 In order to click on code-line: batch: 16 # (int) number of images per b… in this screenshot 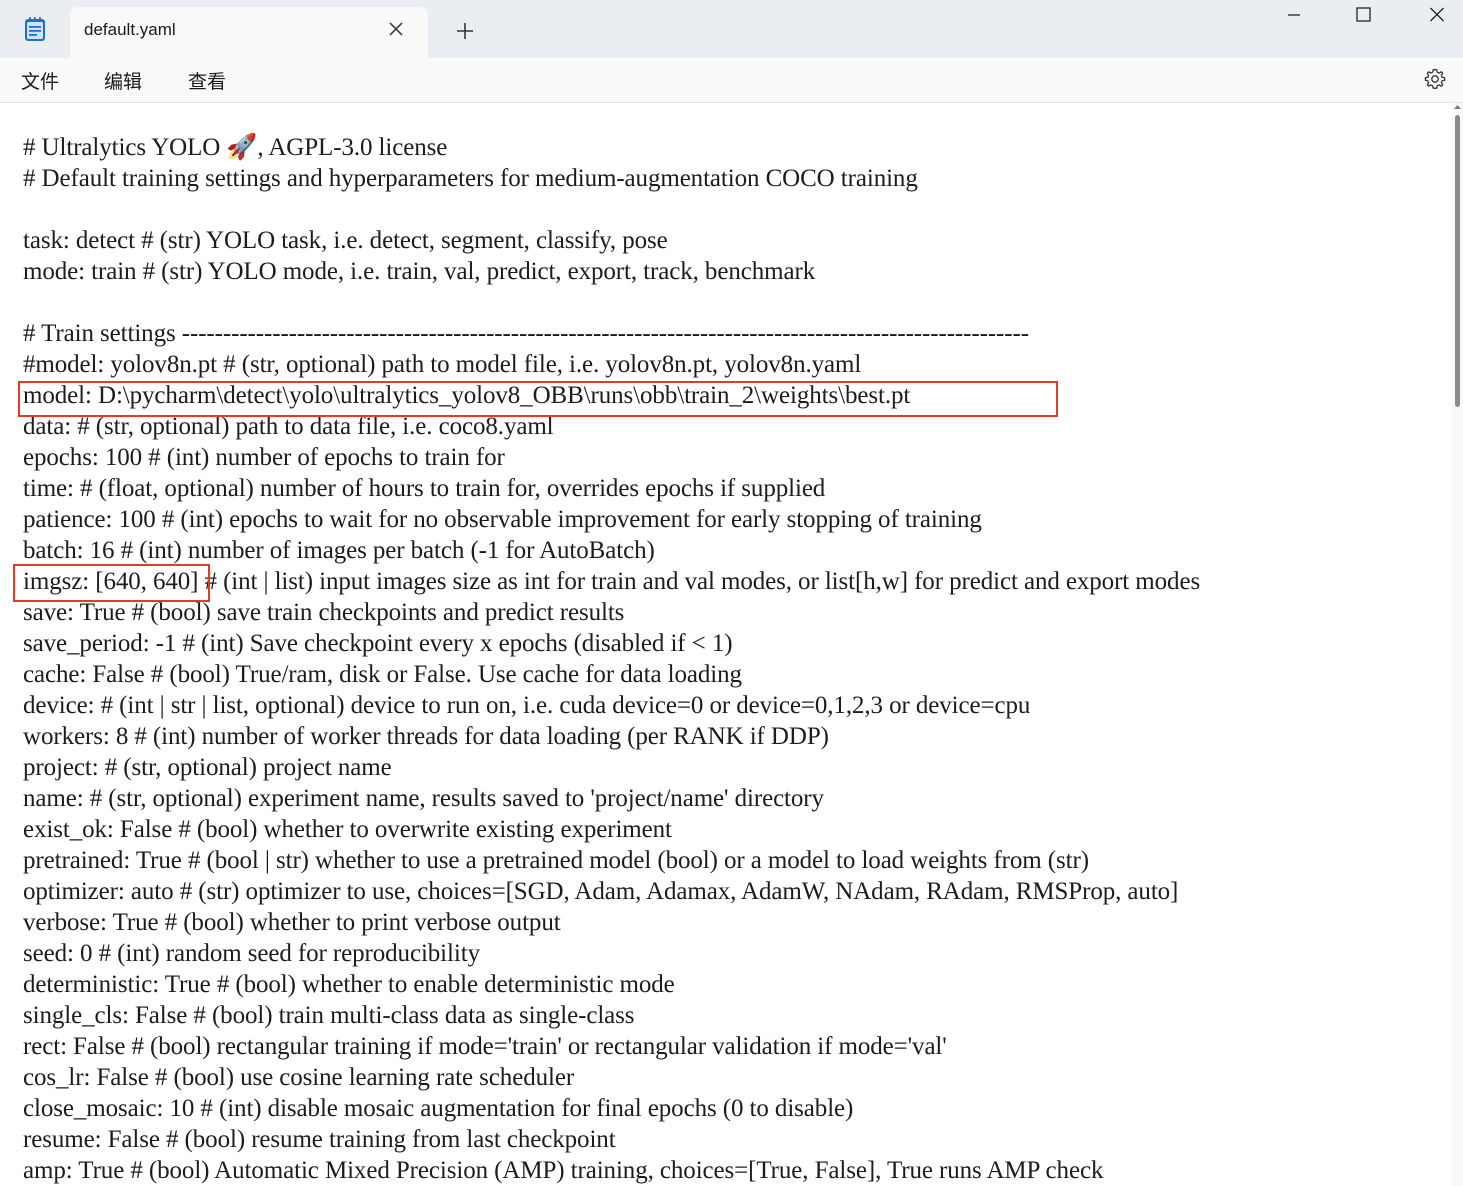, I will do `click(339, 550)`.